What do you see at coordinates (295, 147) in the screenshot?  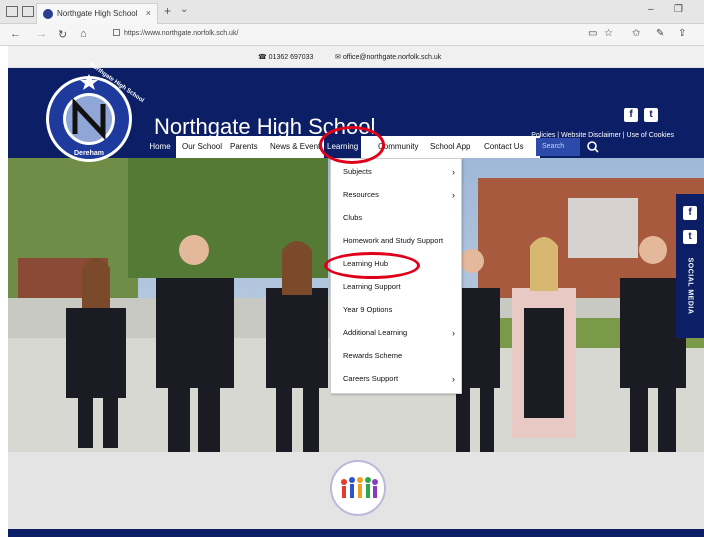 I see `nav-news-events: News & Event` at bounding box center [295, 147].